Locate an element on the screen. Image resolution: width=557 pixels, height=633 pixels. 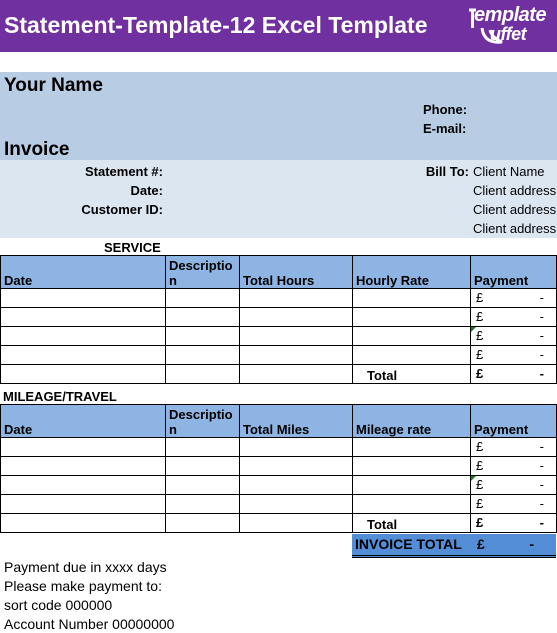
sort-code: sort code 000000 is located at coordinates (58, 605).